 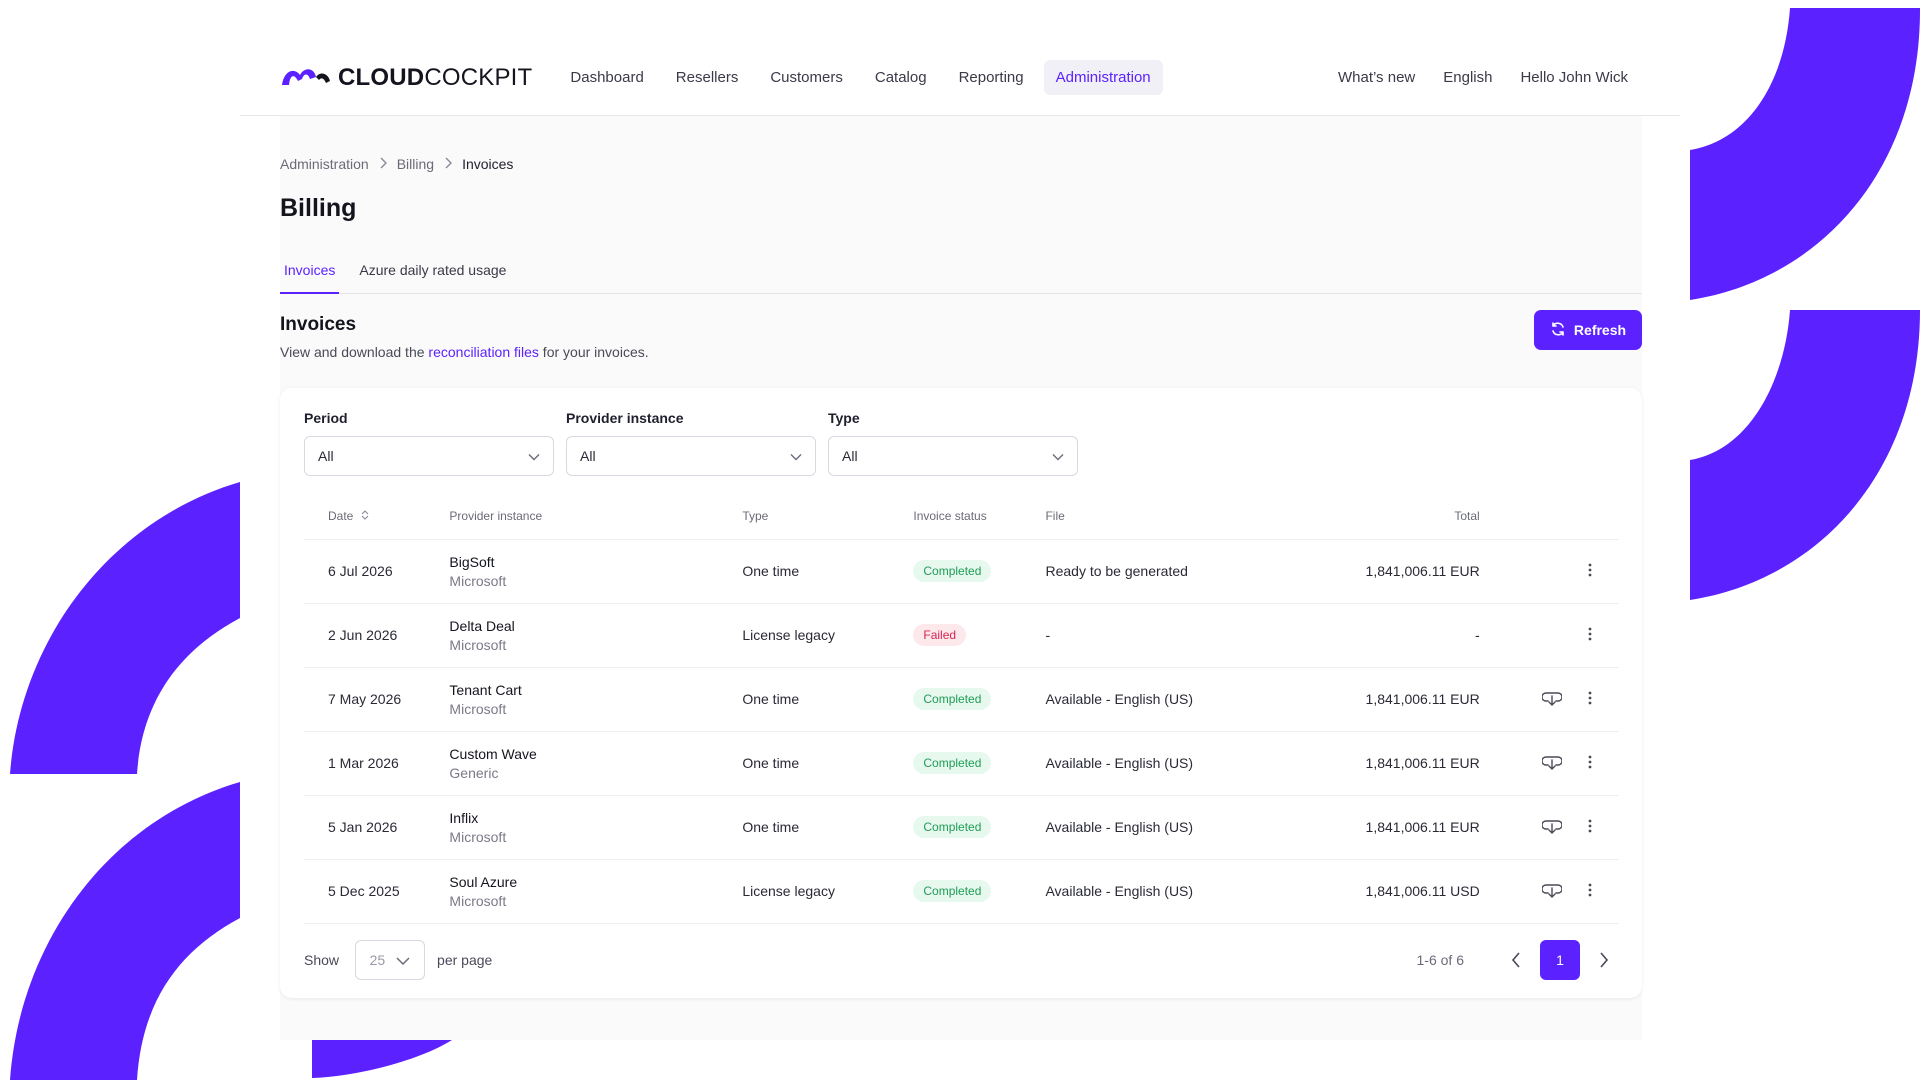 What do you see at coordinates (596, 635) in the screenshot?
I see `cell-provider: Delta Deal Microsoft` at bounding box center [596, 635].